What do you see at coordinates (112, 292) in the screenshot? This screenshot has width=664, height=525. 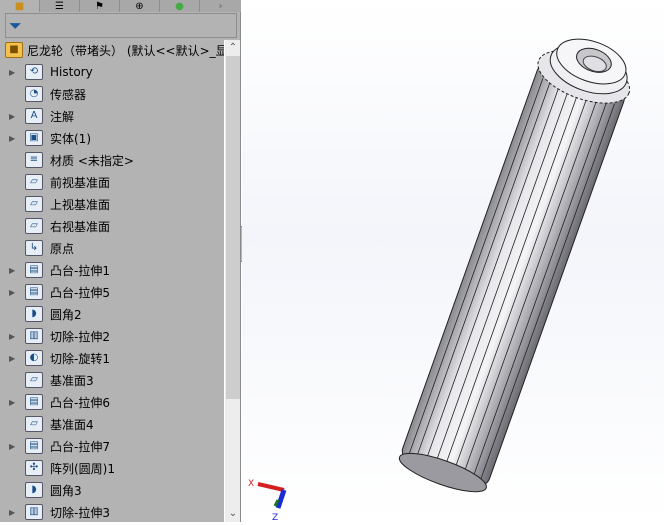 I see `tree-item: ▶ ▤ 凸台-拉伸5` at bounding box center [112, 292].